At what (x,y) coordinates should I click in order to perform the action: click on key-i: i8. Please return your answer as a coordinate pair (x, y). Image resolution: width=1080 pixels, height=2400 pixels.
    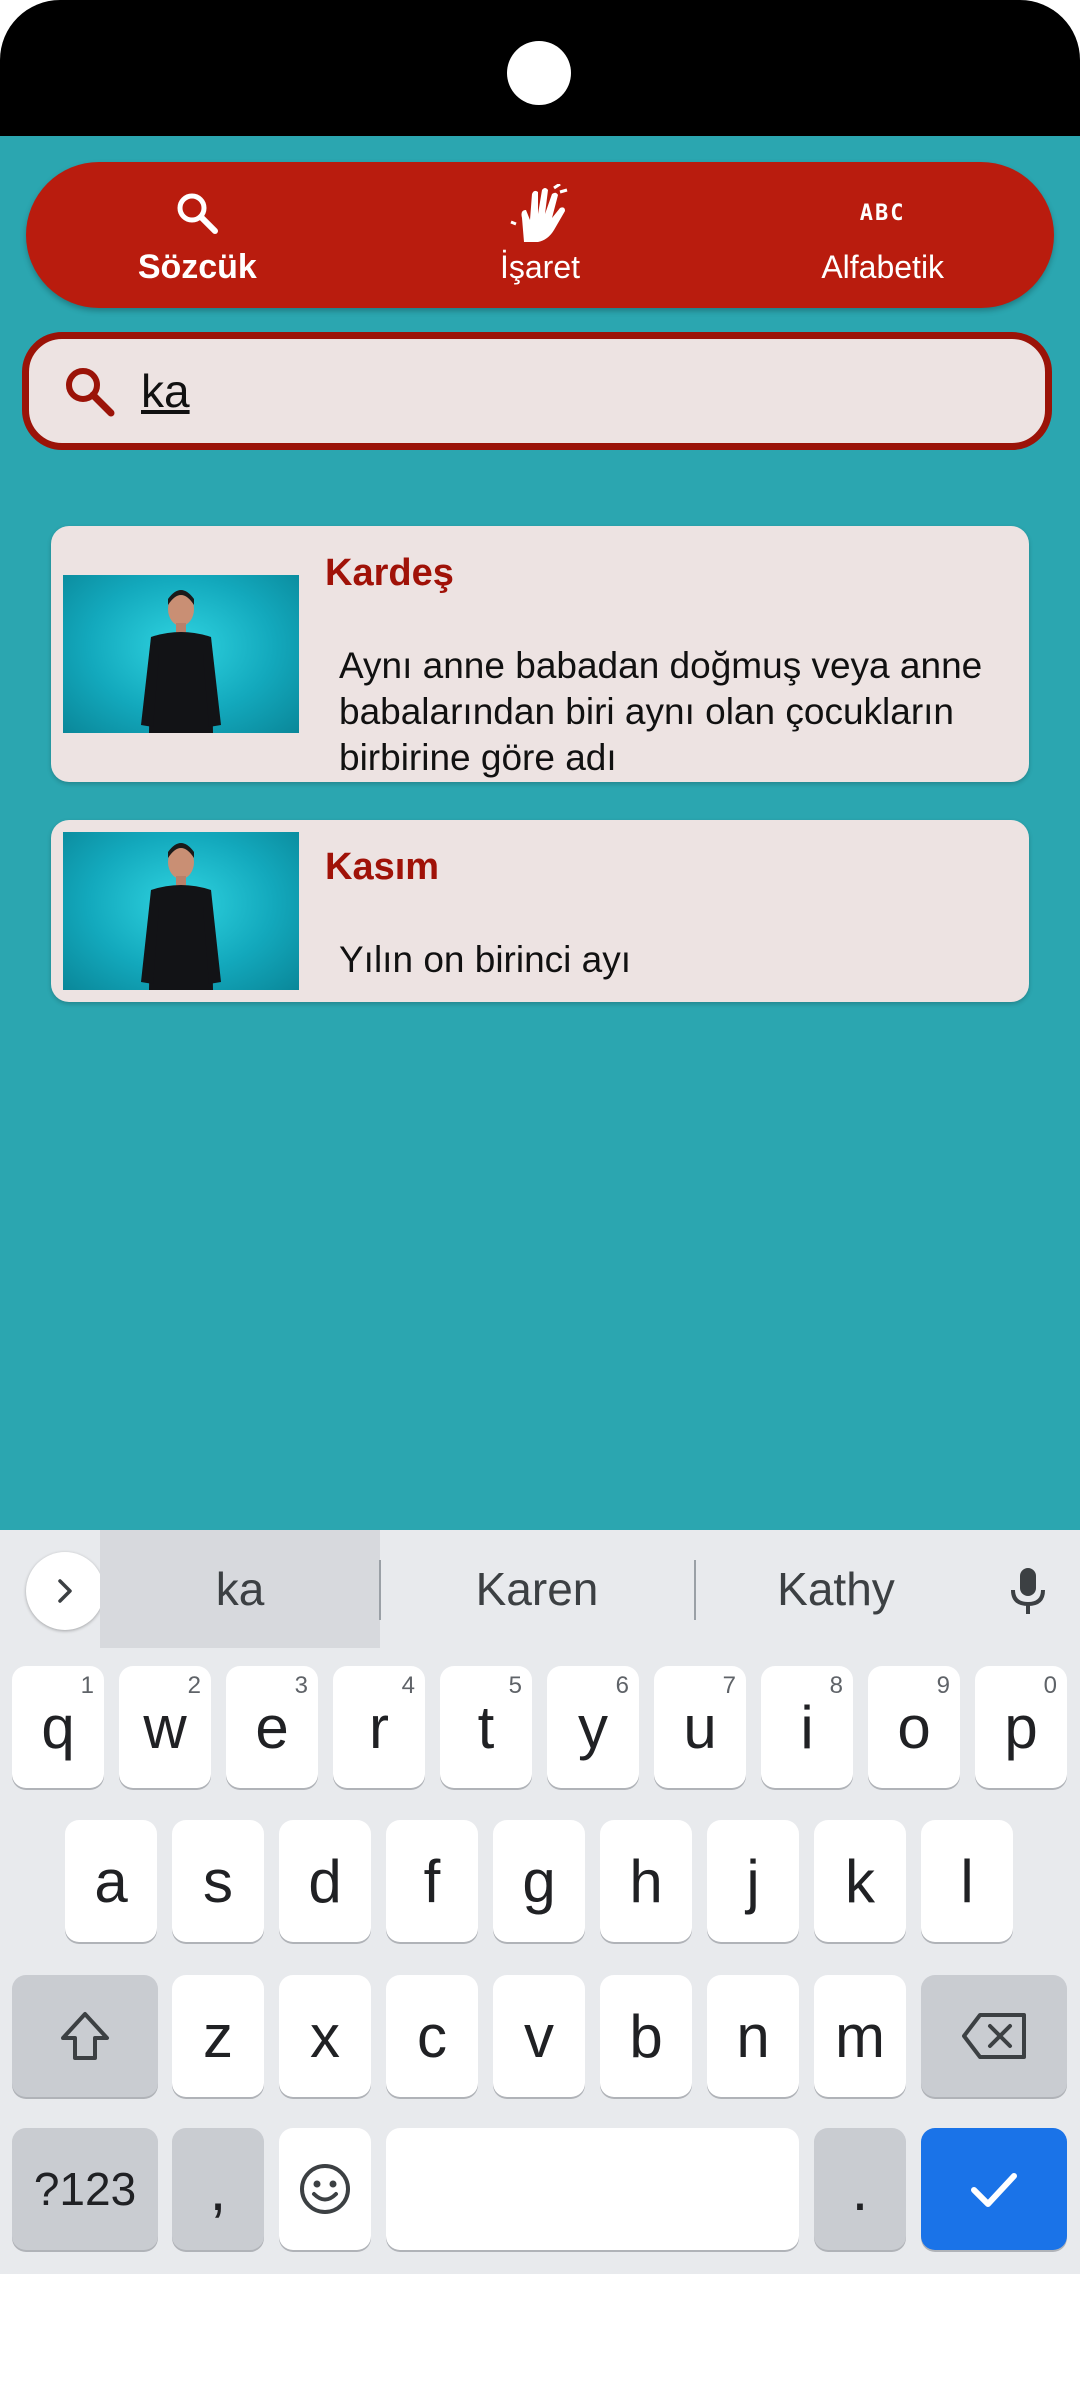
    Looking at the image, I should click on (807, 1727).